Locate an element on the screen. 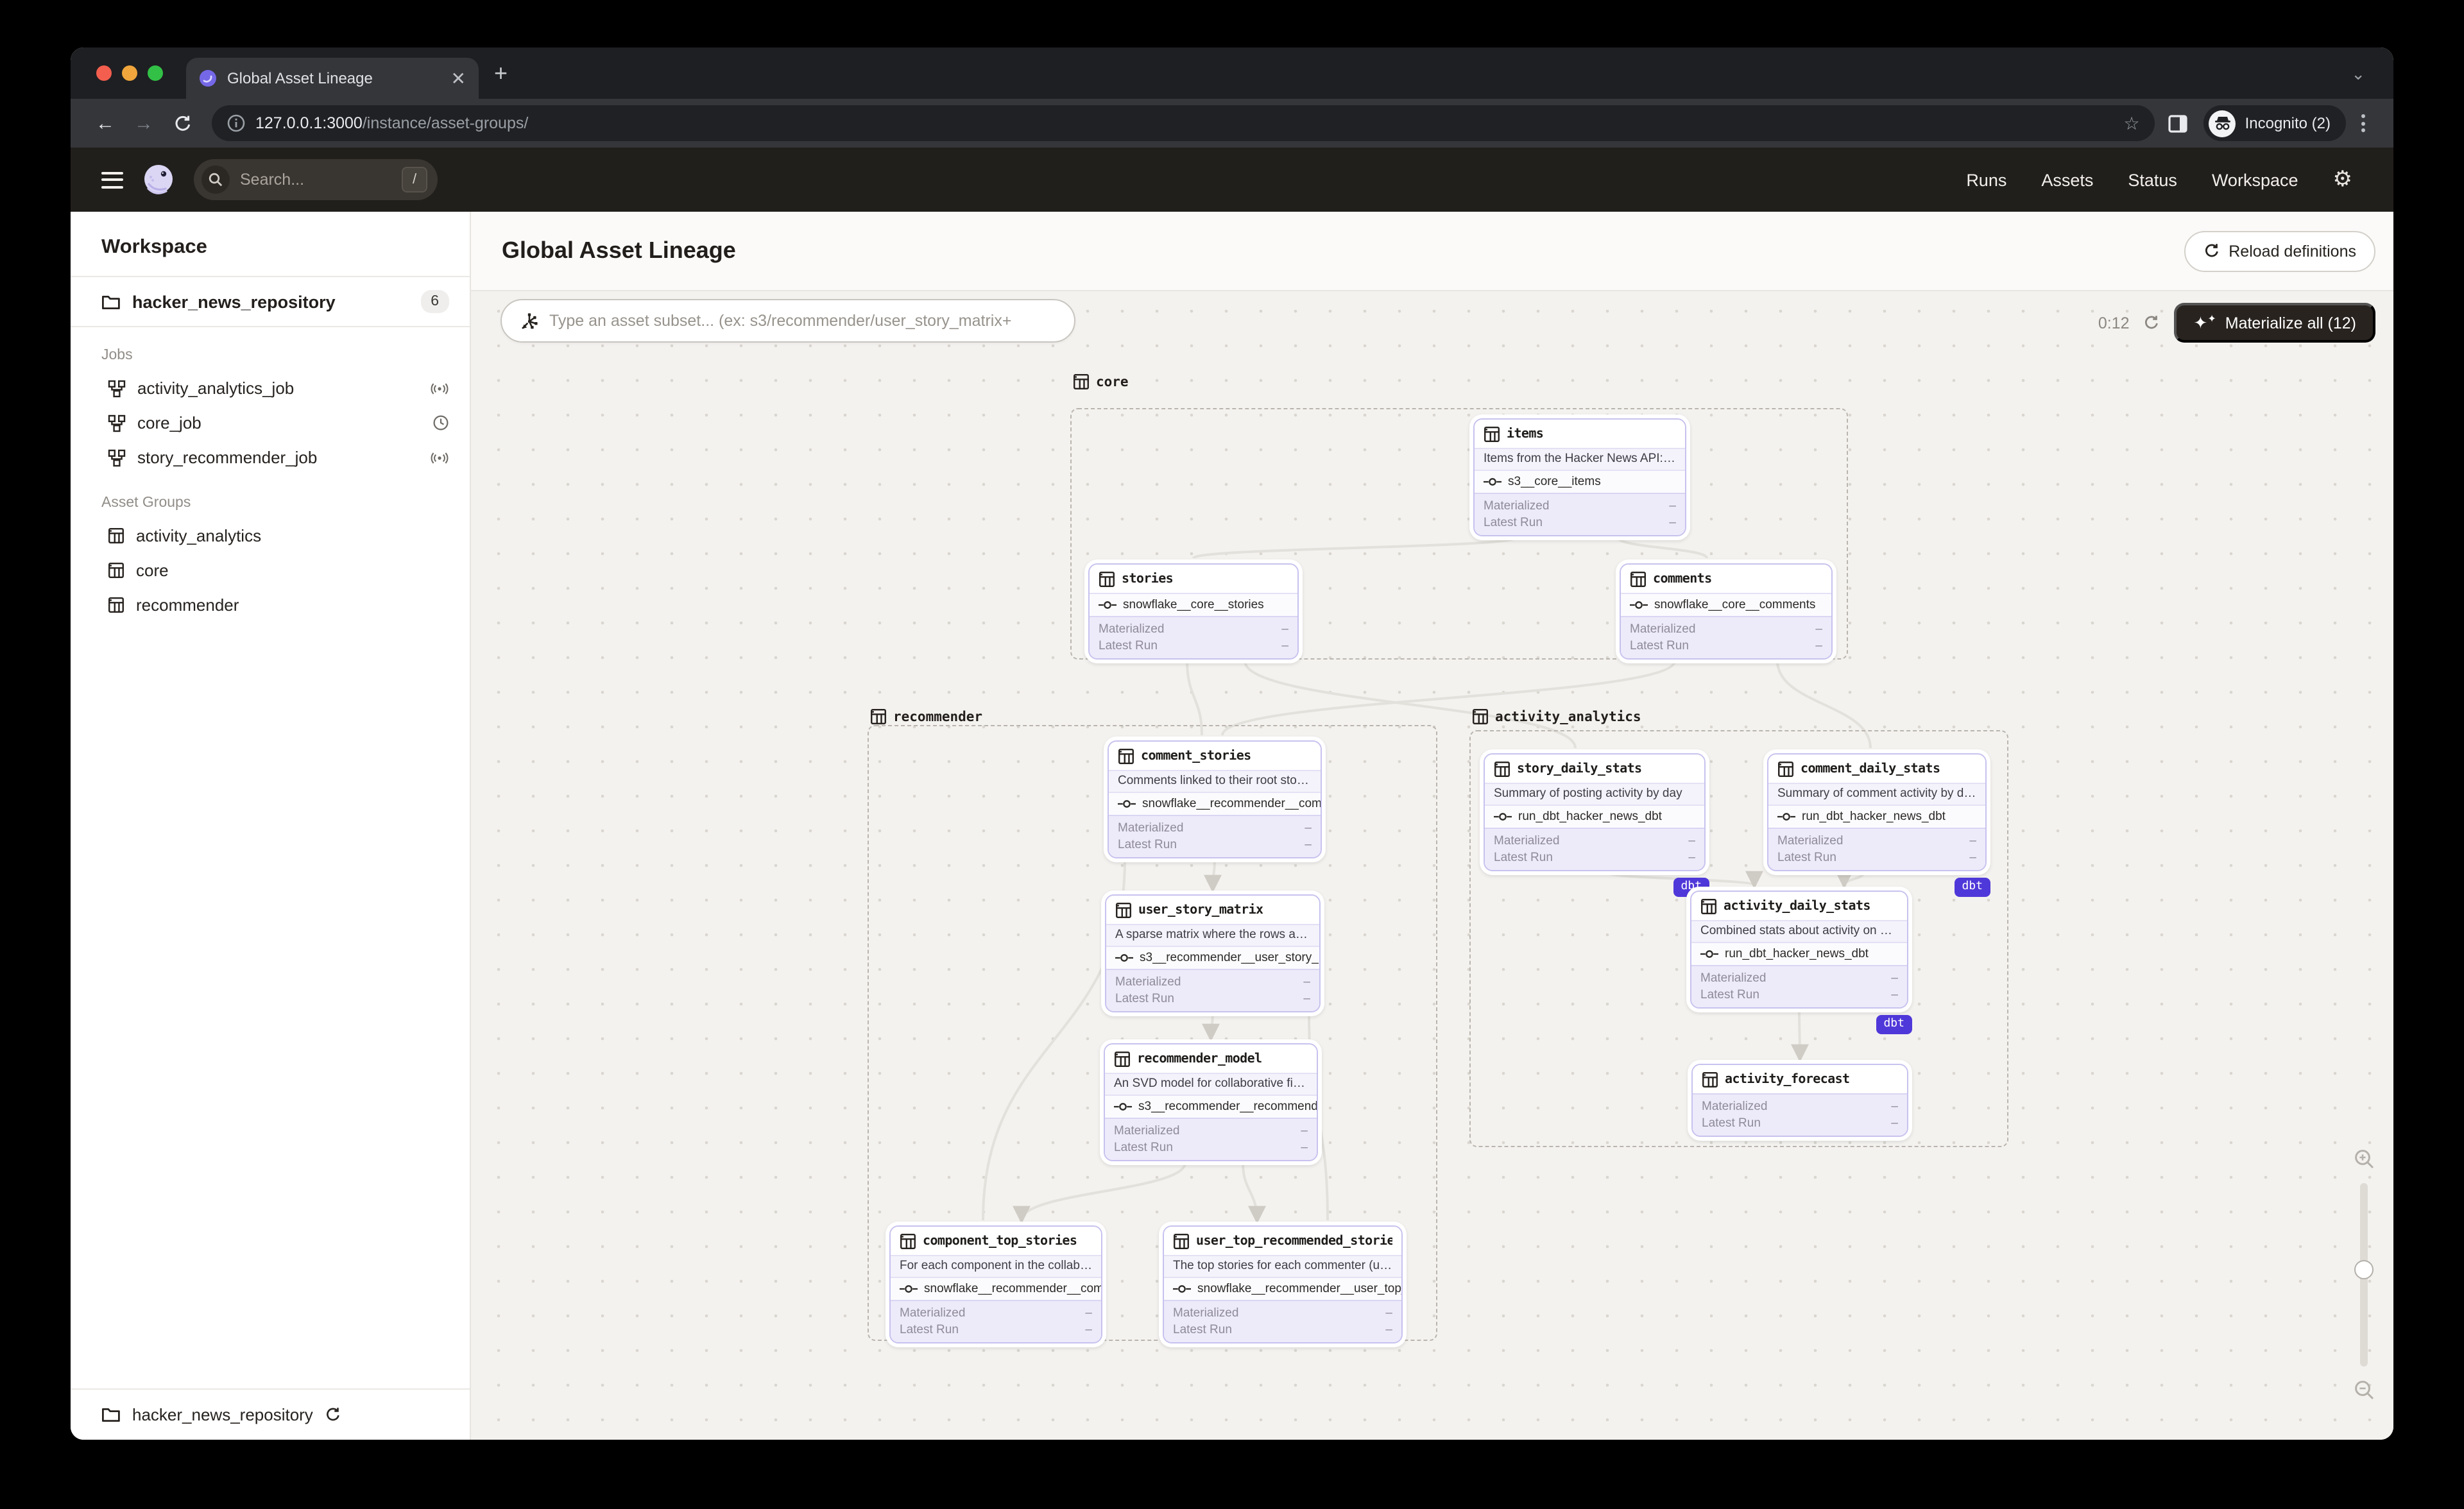 This screenshot has height=1509, width=2464. browser-reload-icon is located at coordinates (183, 123).